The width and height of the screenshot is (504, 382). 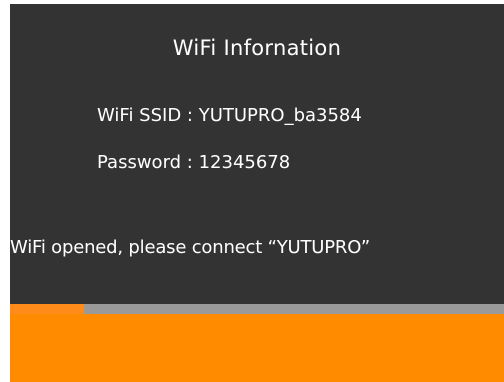 I want to click on ssid-row: WiFi SSID : YUTUPRO_ba3584, so click(x=229, y=115).